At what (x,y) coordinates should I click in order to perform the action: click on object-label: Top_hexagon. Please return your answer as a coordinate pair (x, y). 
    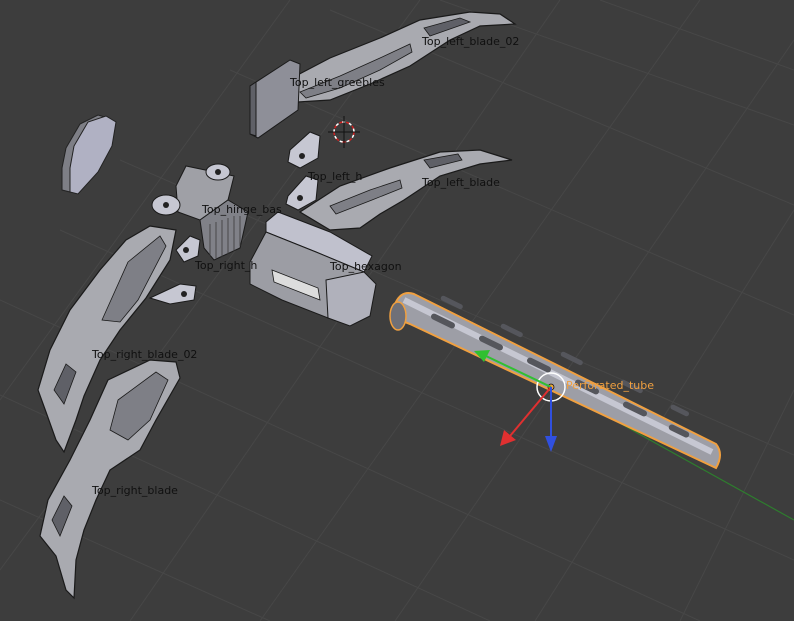
    Looking at the image, I should click on (365, 266).